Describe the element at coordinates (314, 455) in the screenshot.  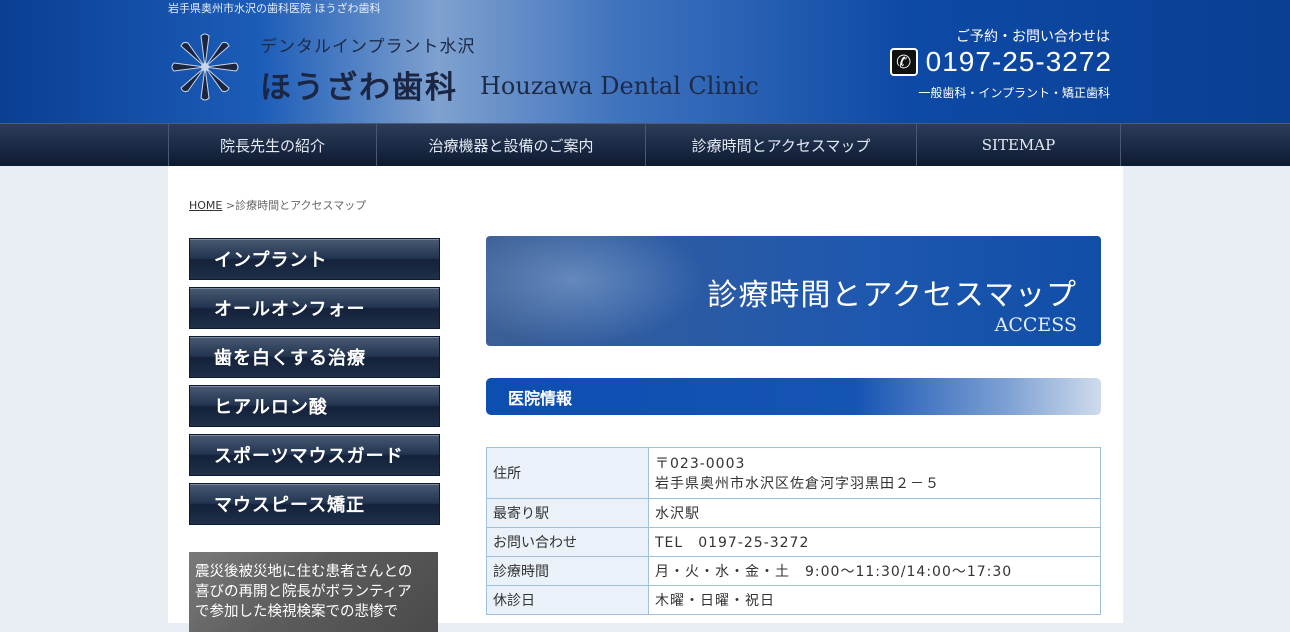
I see `side-menu-mouthguard: スポーツマウスガード` at that location.